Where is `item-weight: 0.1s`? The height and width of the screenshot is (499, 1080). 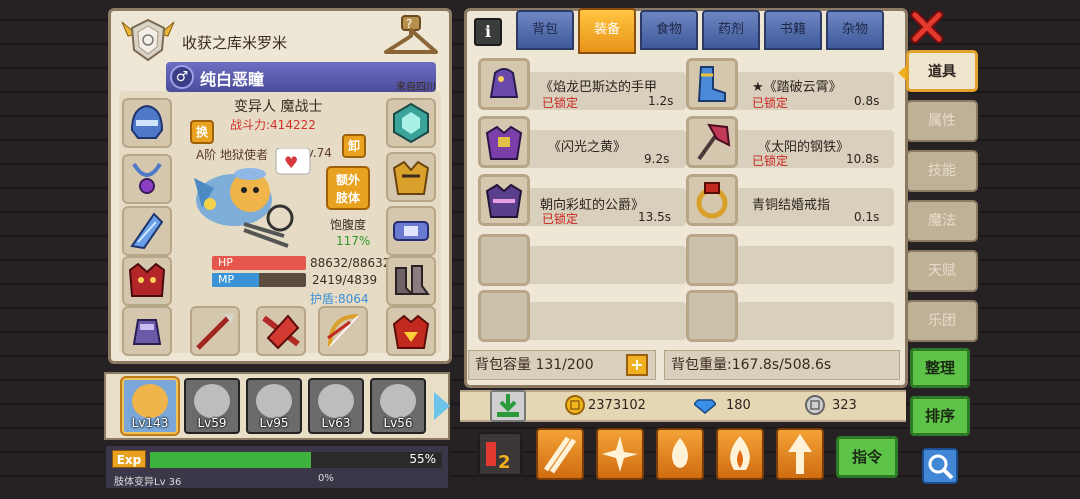
item-weight: 0.1s is located at coordinates (867, 217).